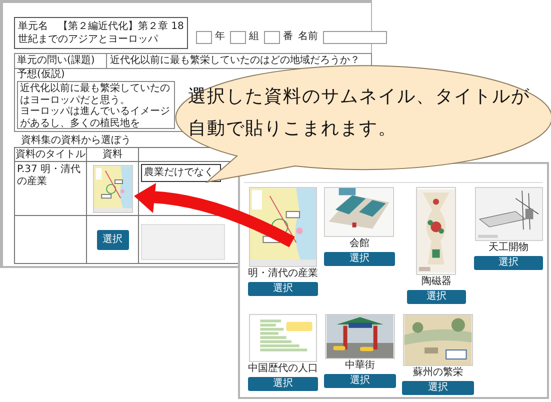  Describe the element at coordinates (283, 274) in the screenshot. I see `thumbnail-caption: 明・清代の産業` at that location.